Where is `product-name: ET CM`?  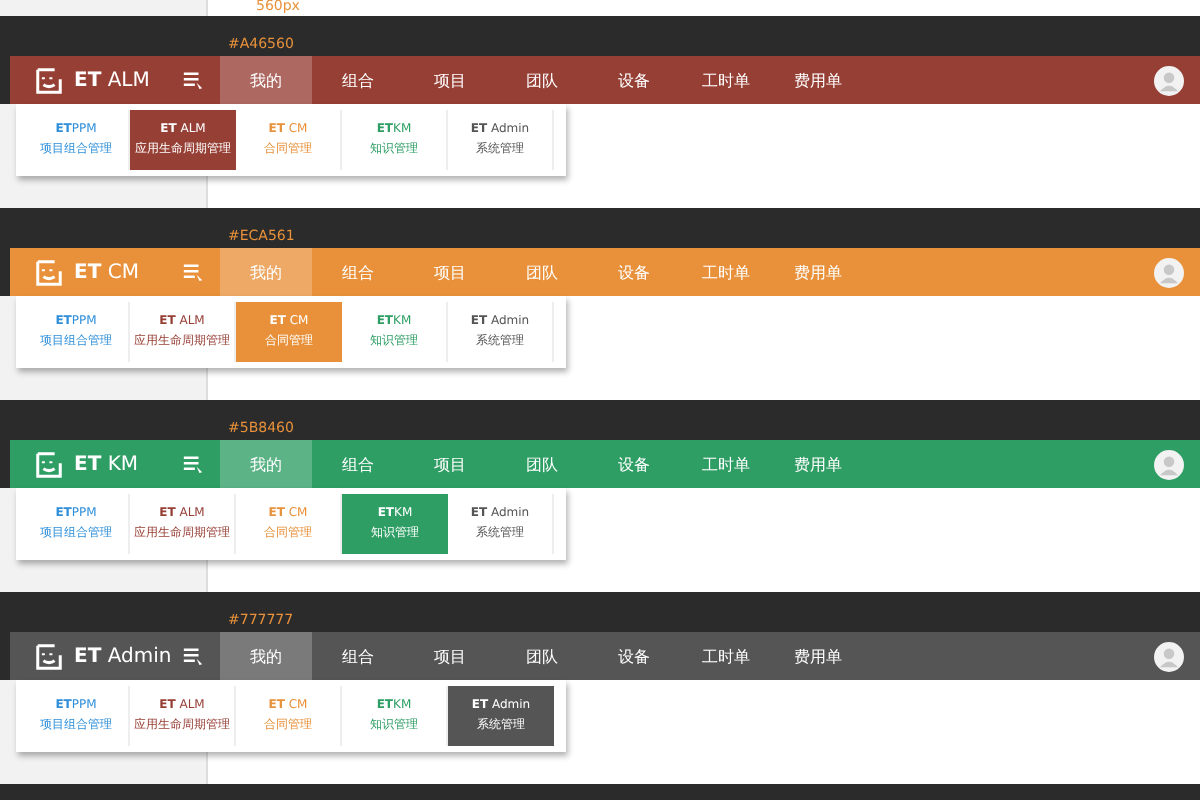
product-name: ET CM is located at coordinates (106, 272).